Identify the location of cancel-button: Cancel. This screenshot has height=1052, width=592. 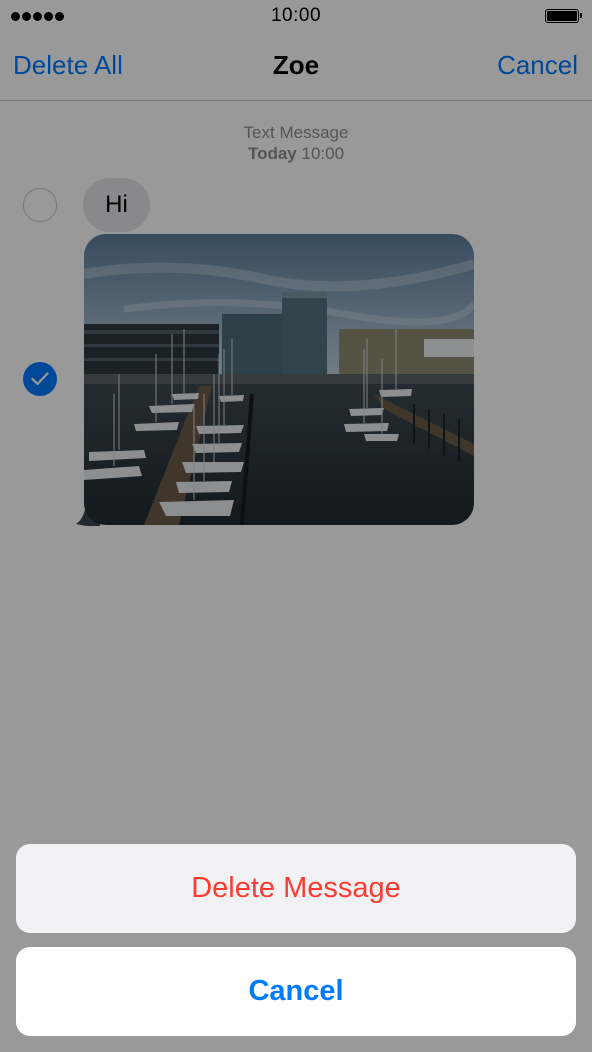
(296, 991).